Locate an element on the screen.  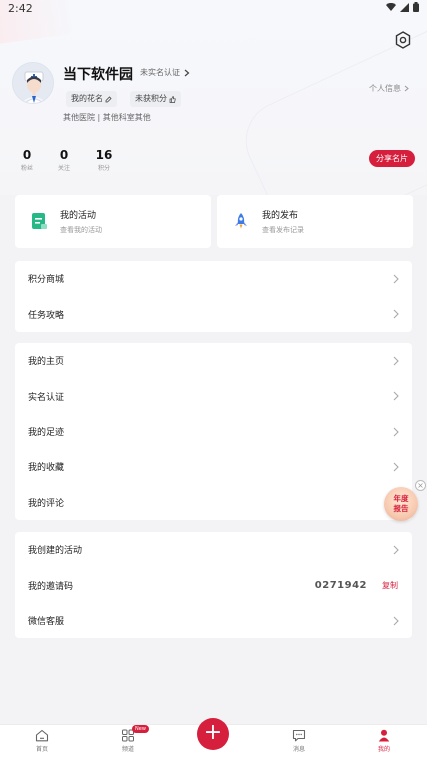
stat-fans-label: 粉丝 is located at coordinates (26, 168).